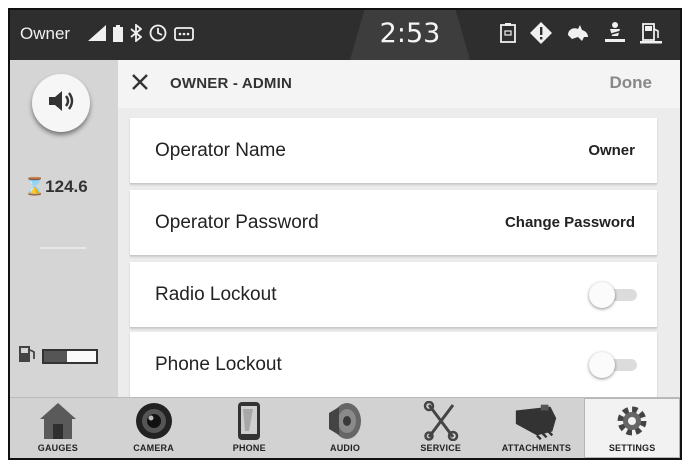  Describe the element at coordinates (345, 448) in the screenshot. I see `nav-label: AUDIO` at that location.